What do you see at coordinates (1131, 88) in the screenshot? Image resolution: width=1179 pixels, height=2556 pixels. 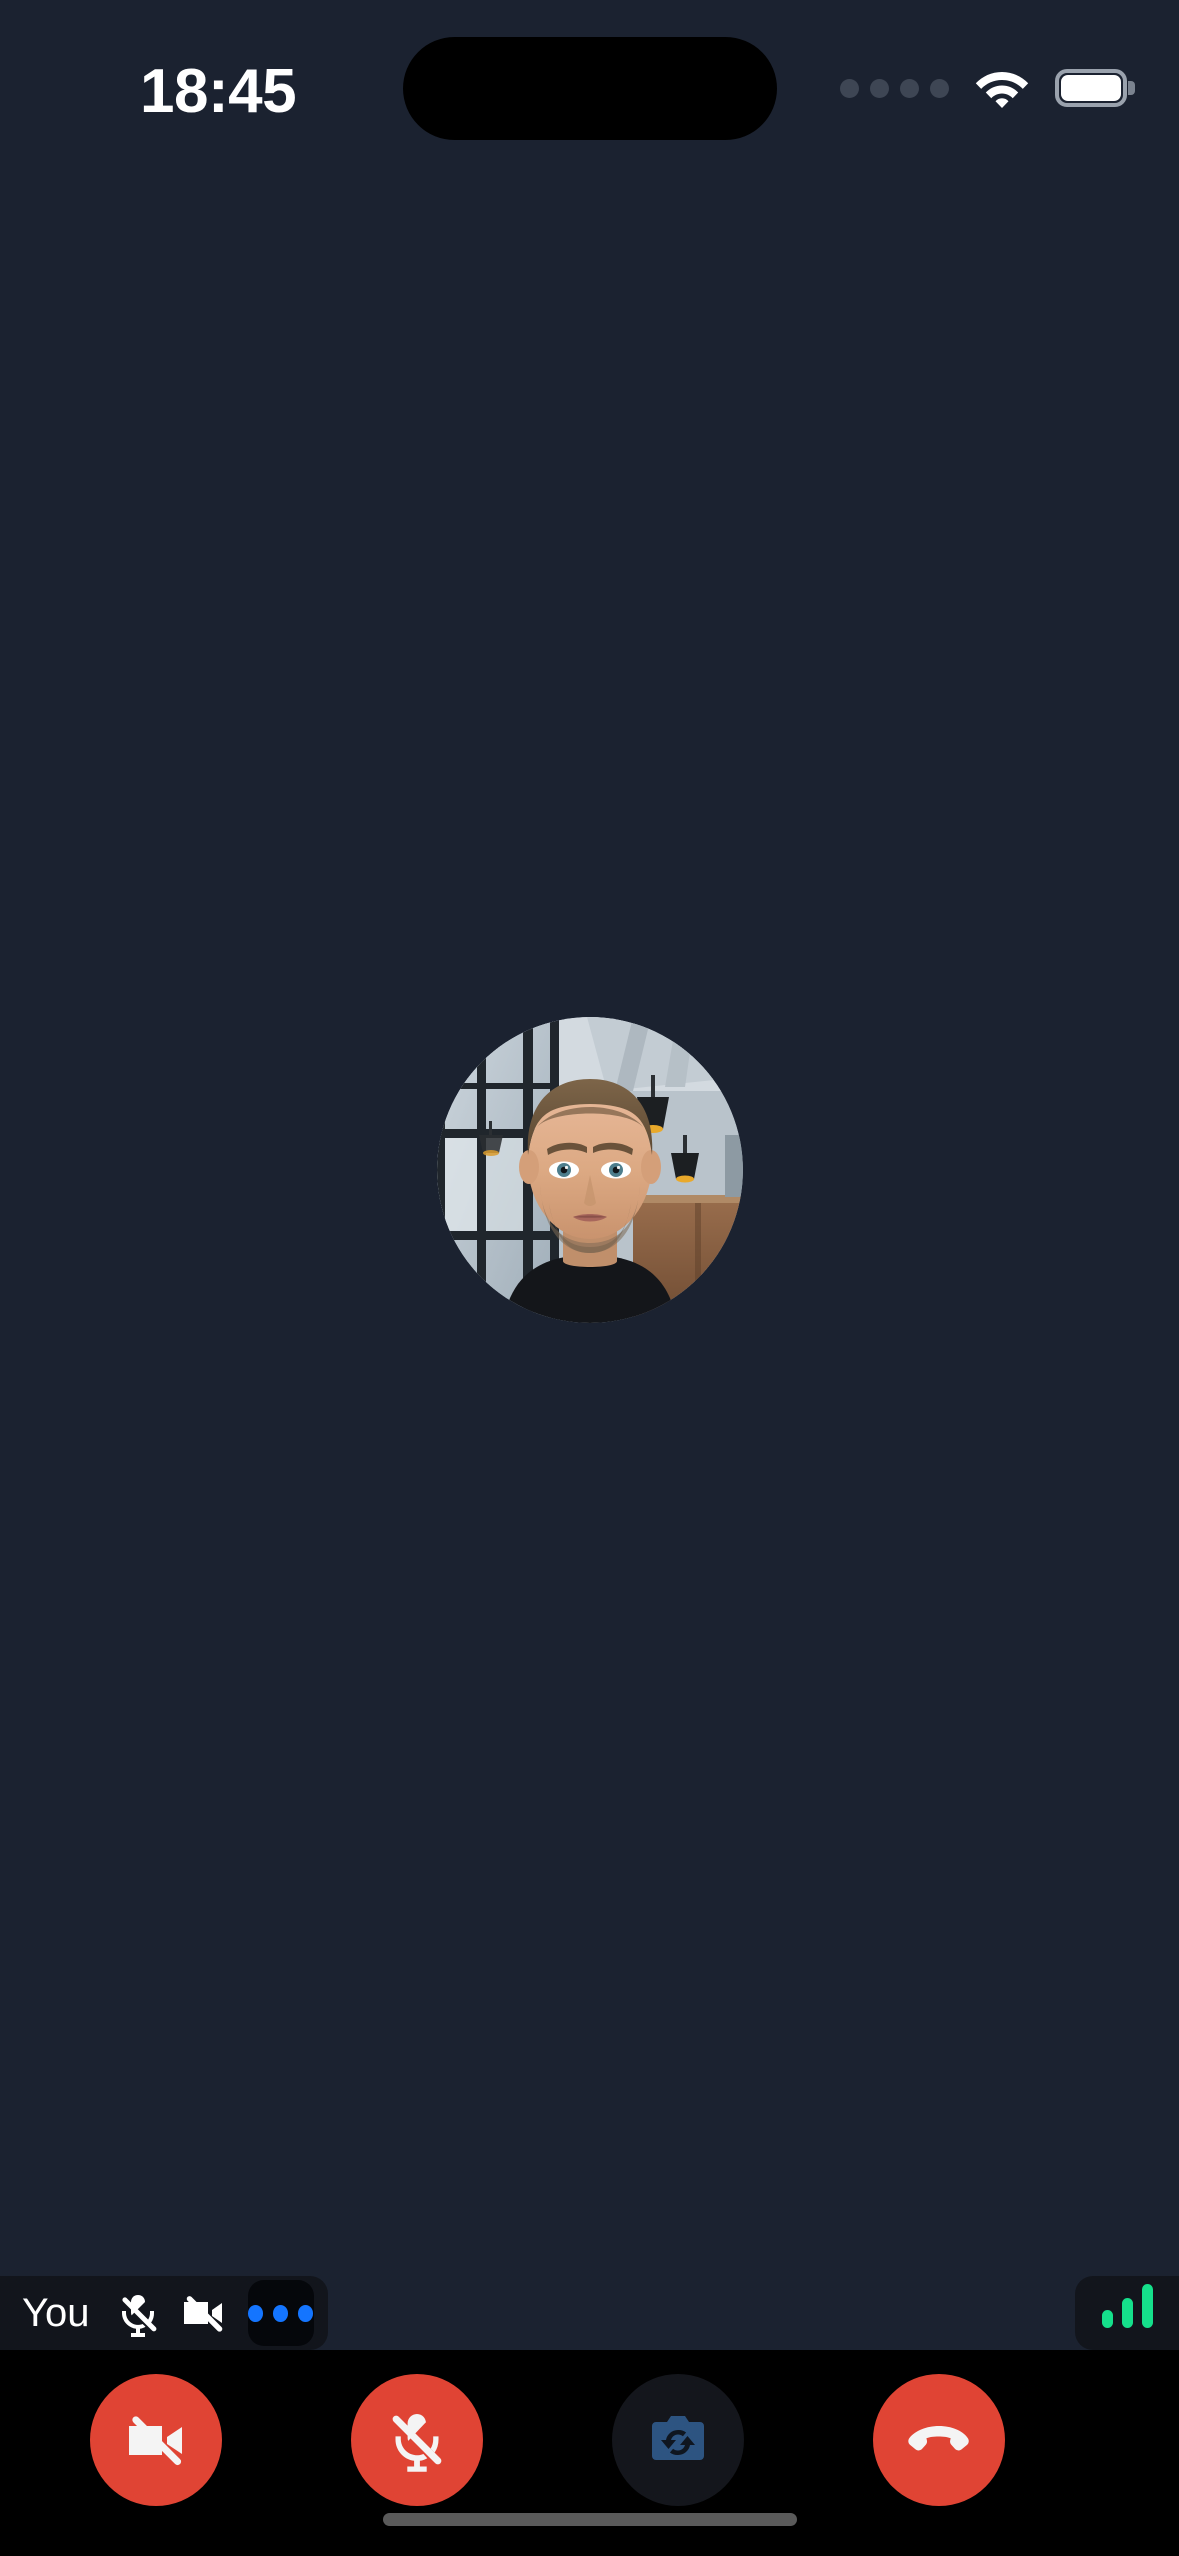 I see `battery-cap` at bounding box center [1131, 88].